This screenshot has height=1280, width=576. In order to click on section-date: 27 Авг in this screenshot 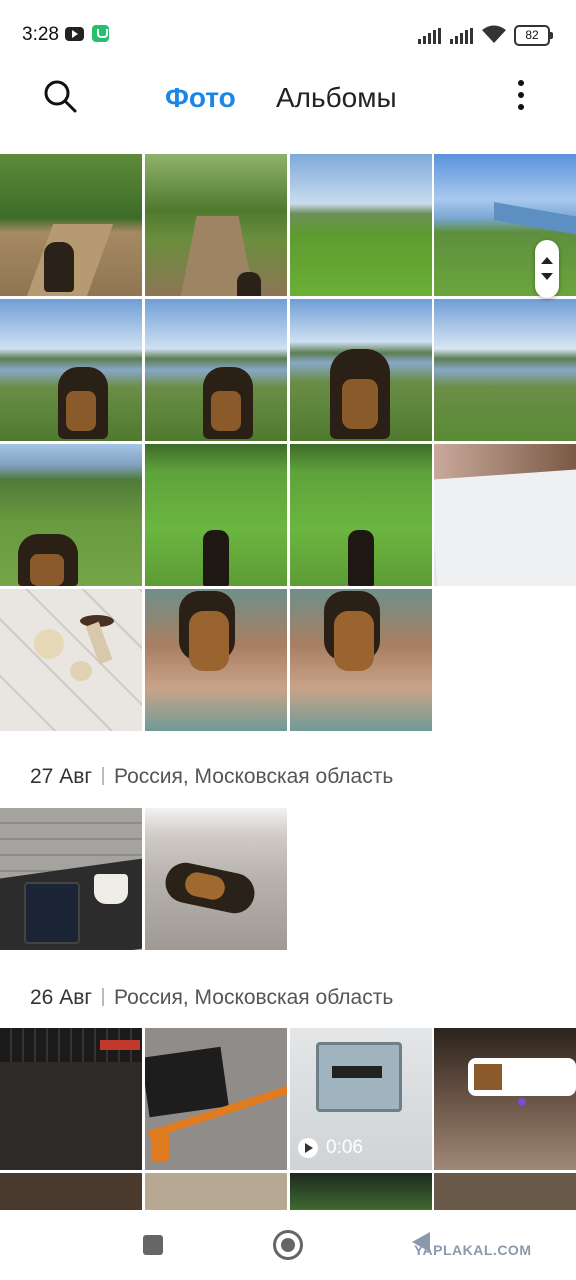, I will do `click(61, 776)`.